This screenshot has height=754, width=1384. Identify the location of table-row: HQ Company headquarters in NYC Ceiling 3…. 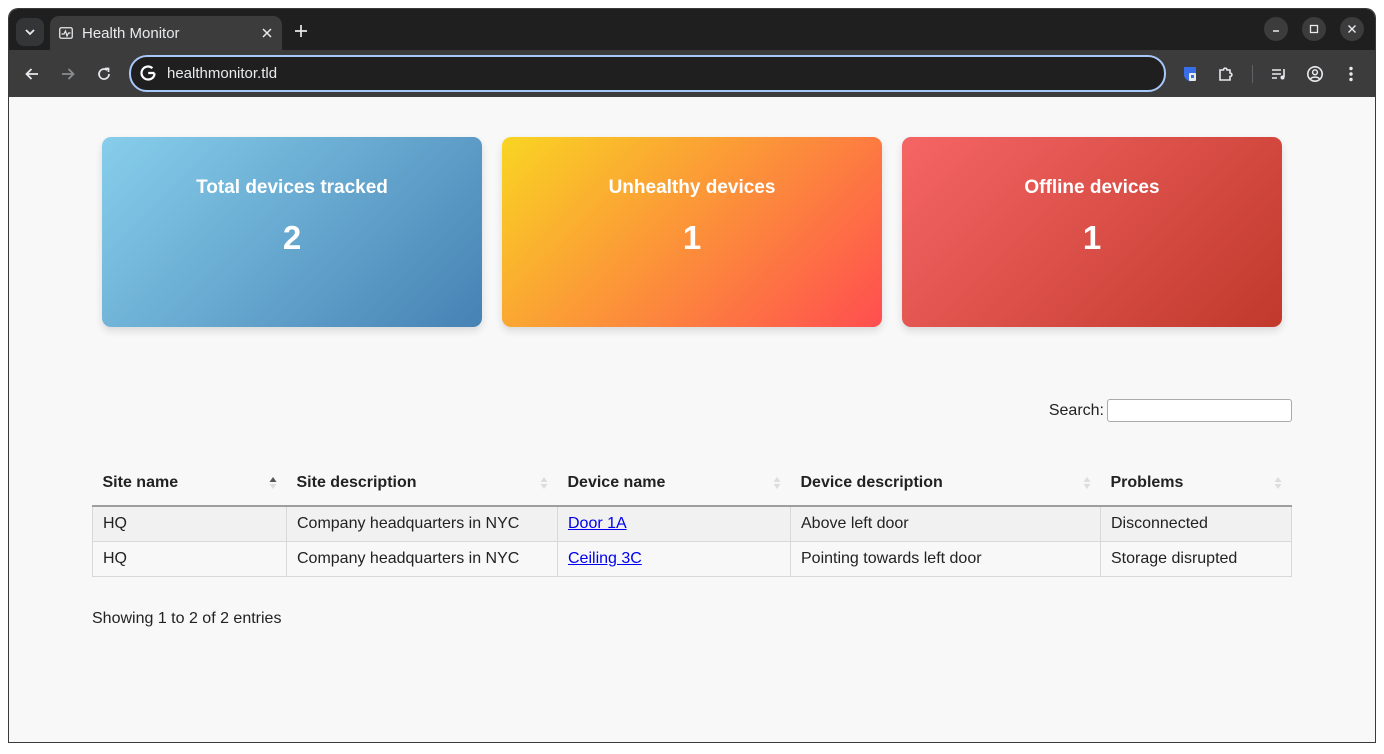
(692, 559).